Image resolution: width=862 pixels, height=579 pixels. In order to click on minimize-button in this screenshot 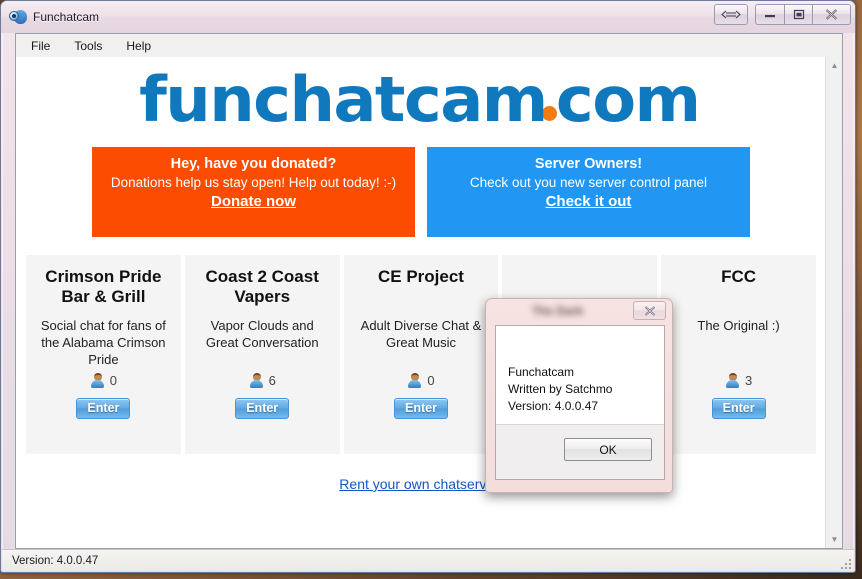, I will do `click(769, 14)`.